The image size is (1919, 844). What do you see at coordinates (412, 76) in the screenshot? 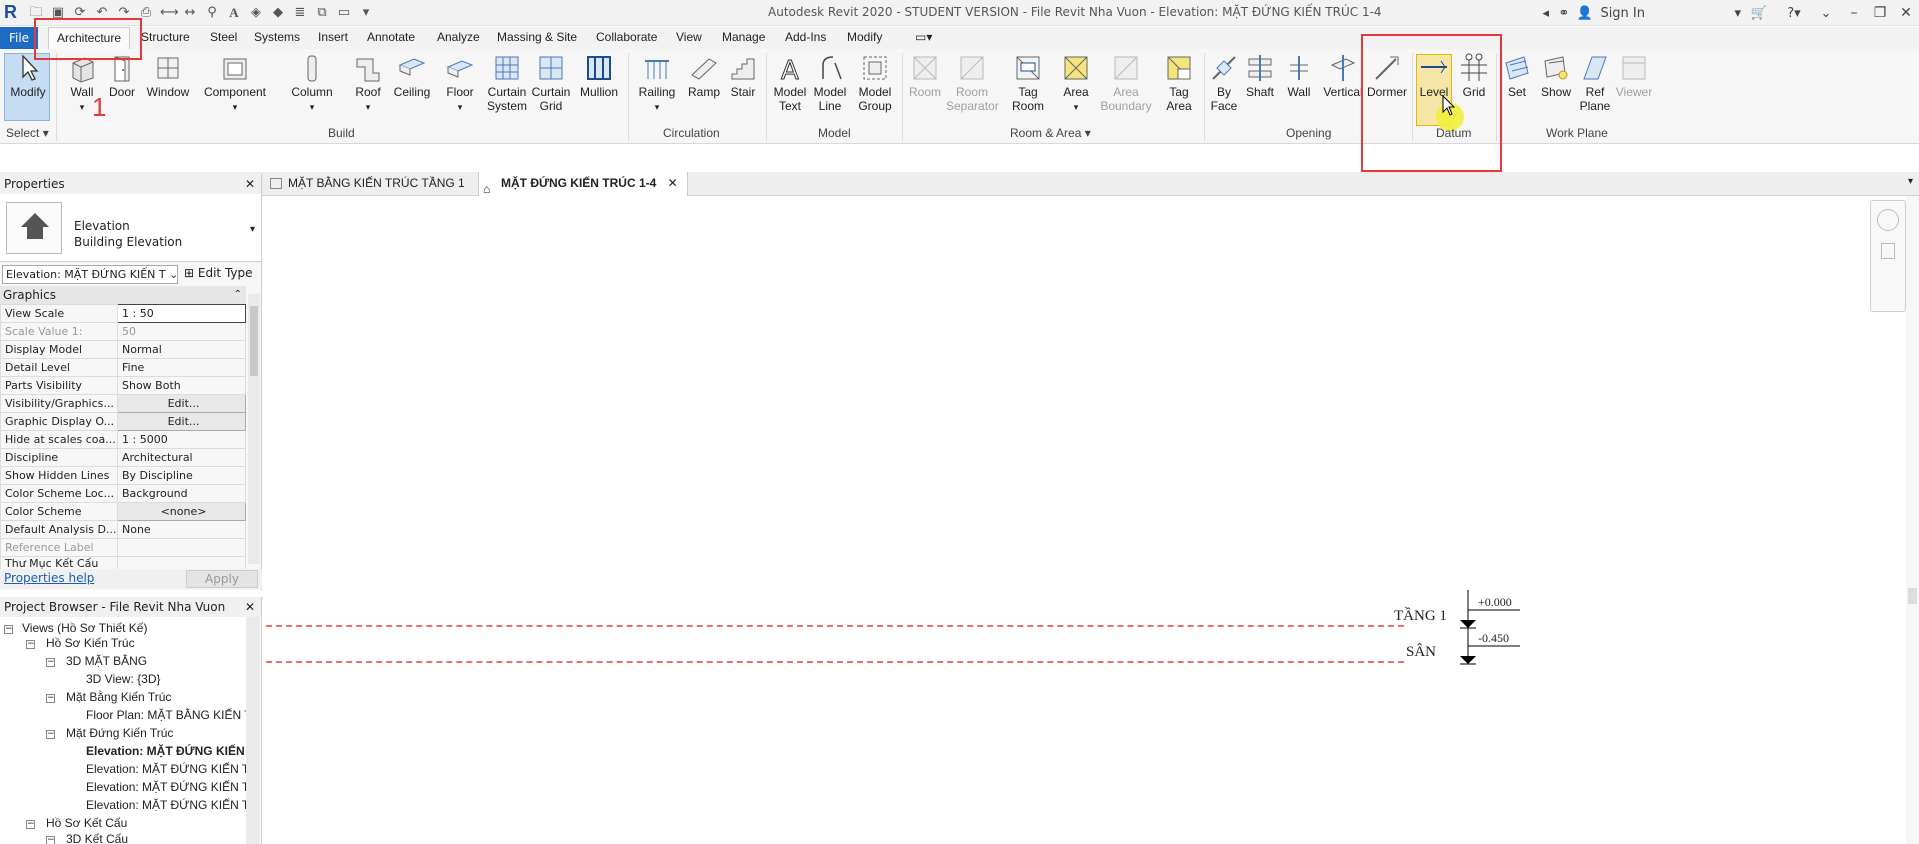
I see `ceiling-button: Ceiling` at bounding box center [412, 76].